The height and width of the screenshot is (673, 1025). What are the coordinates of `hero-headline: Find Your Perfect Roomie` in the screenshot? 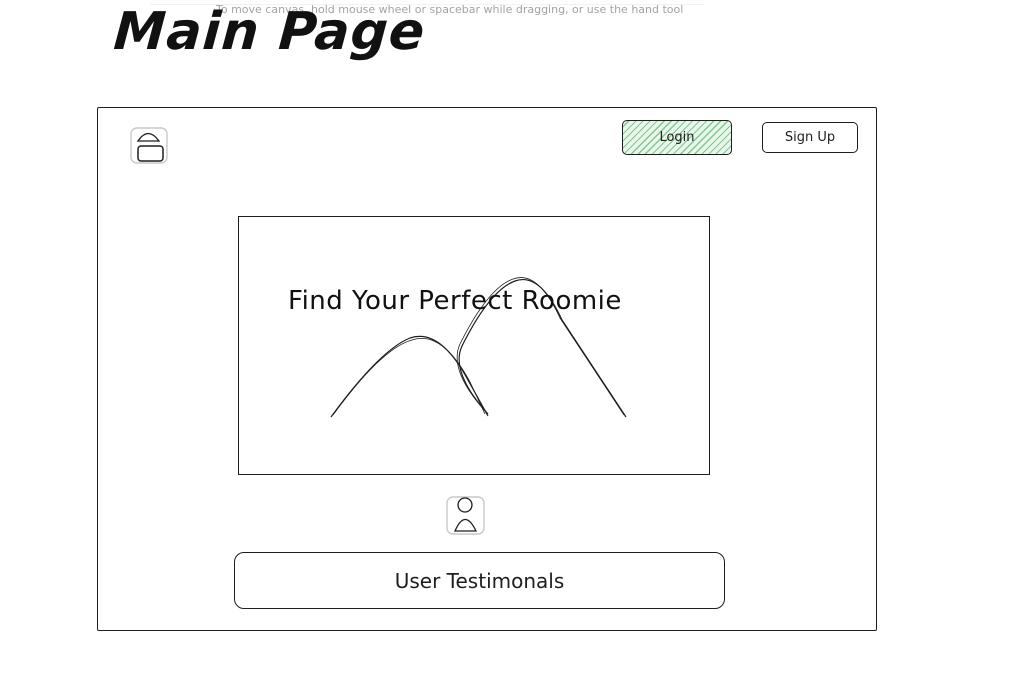 It's located at (455, 301).